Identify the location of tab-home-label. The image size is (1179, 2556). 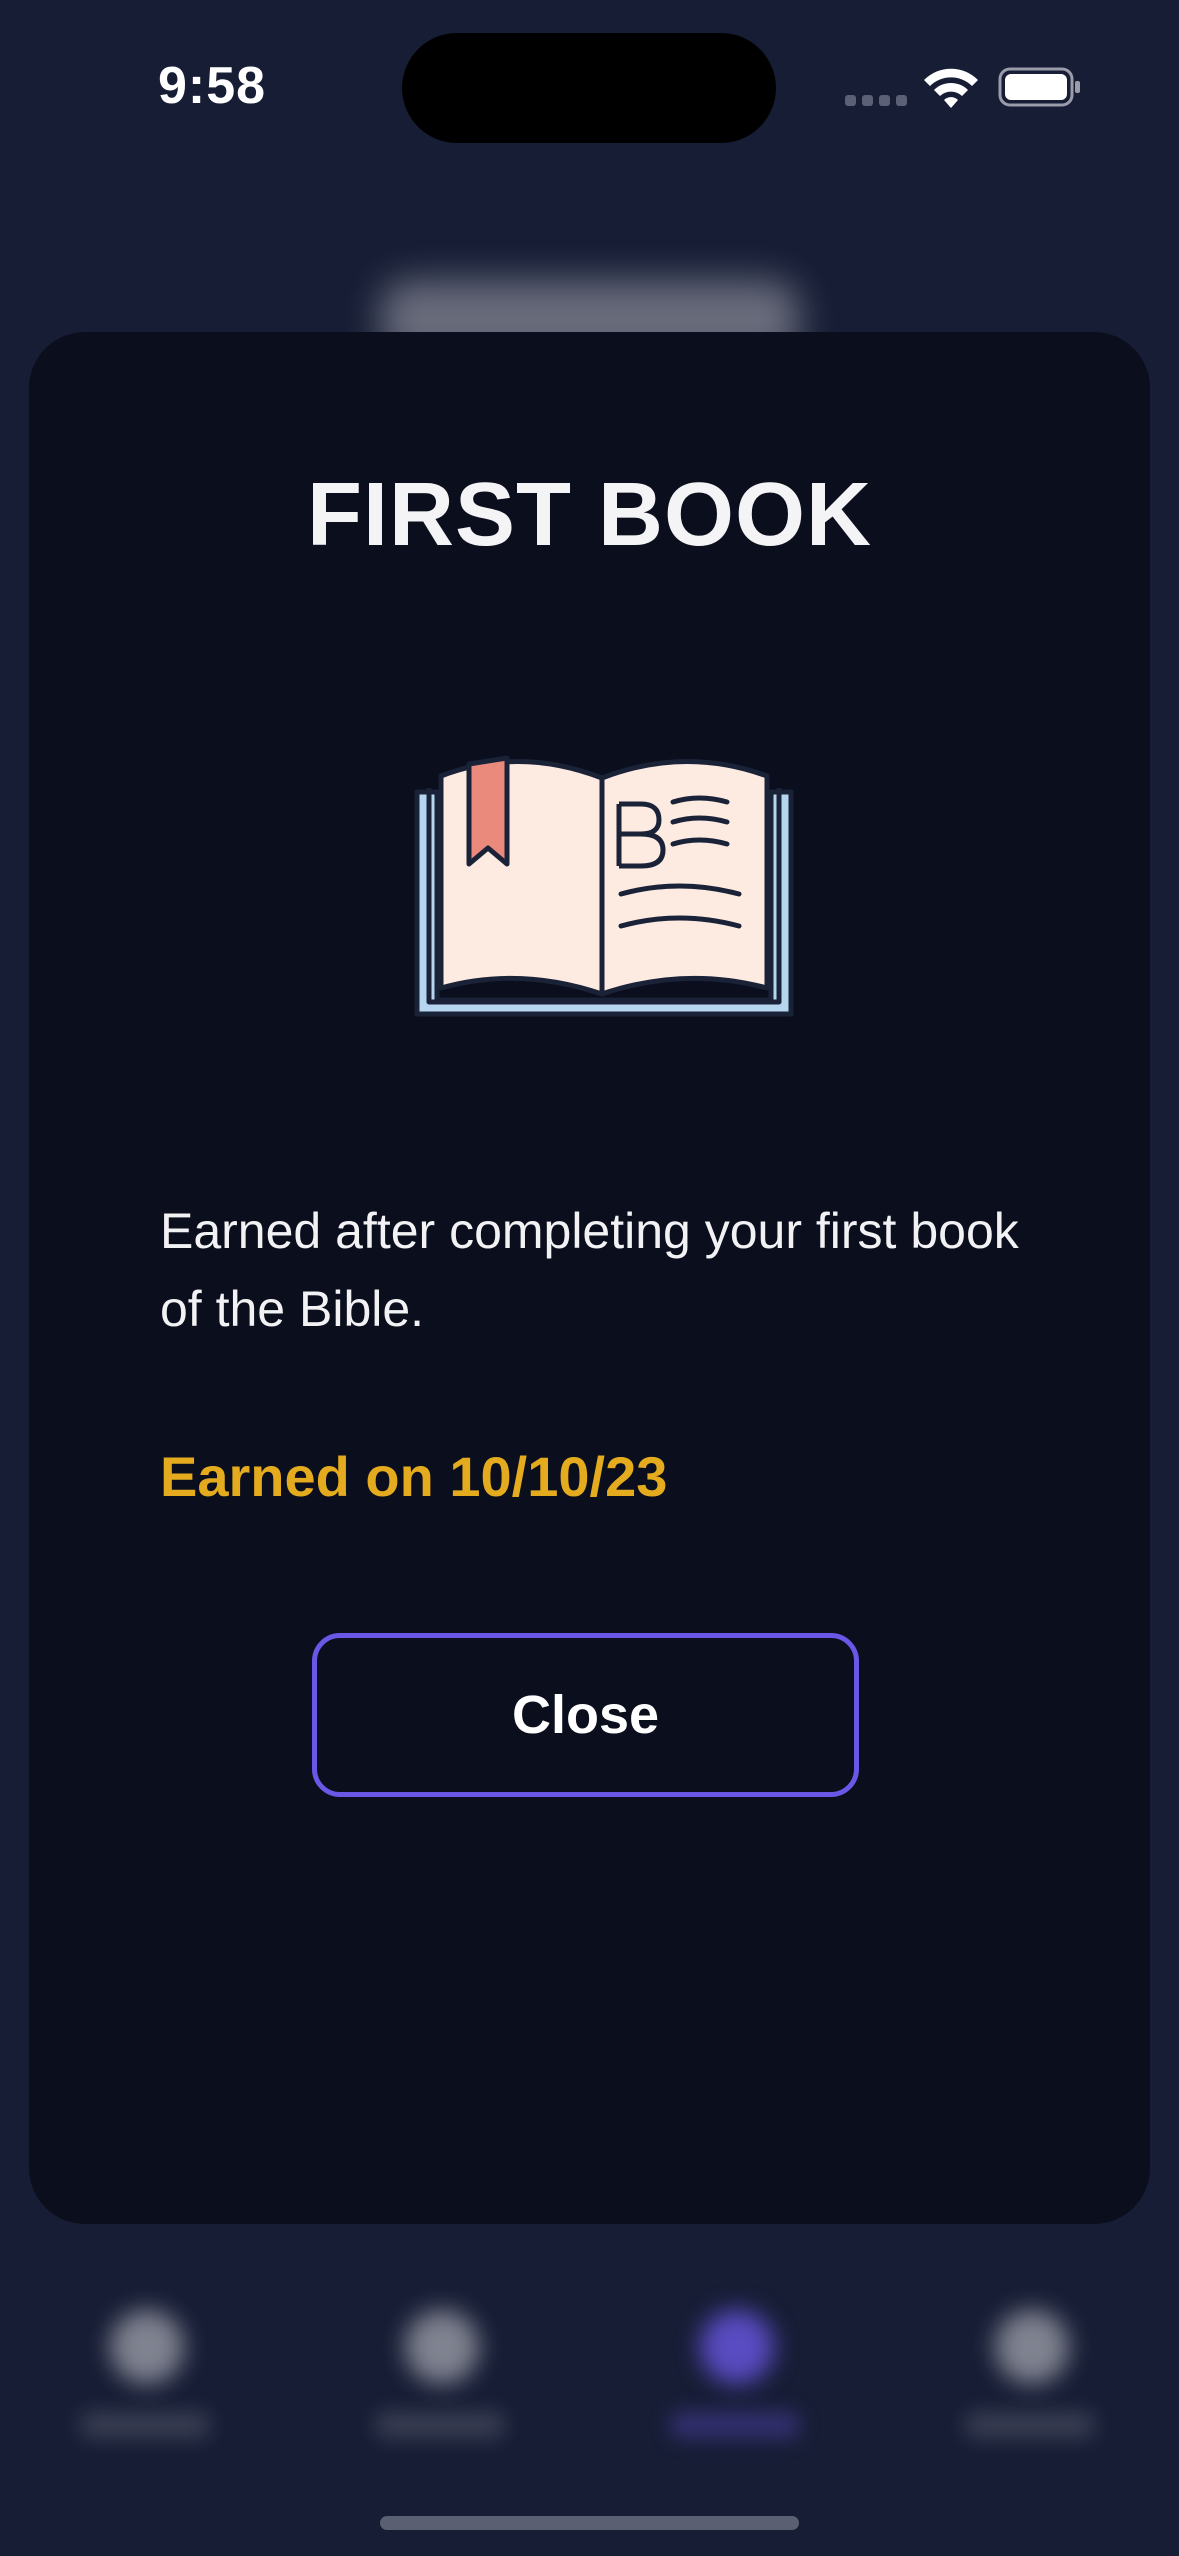
(145, 2425).